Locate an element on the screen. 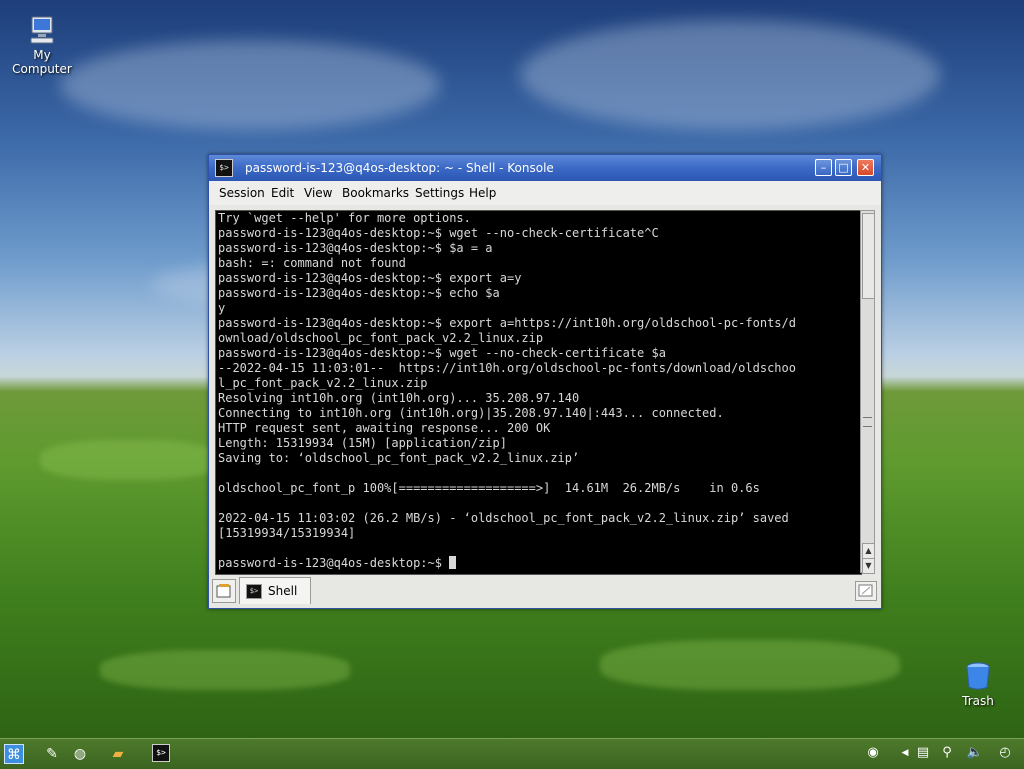 The width and height of the screenshot is (1024, 769). menu-session: Session is located at coordinates (242, 193).